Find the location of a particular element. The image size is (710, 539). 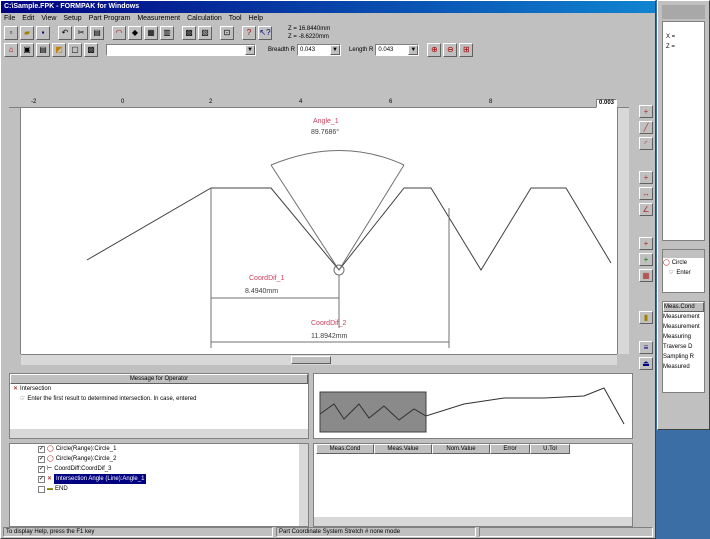

exit-tool-icon: ⏏ is located at coordinates (646, 363).